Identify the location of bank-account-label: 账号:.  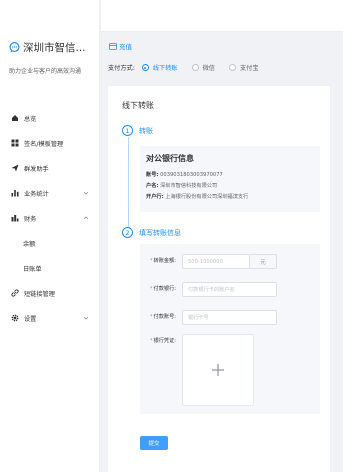
(152, 175).